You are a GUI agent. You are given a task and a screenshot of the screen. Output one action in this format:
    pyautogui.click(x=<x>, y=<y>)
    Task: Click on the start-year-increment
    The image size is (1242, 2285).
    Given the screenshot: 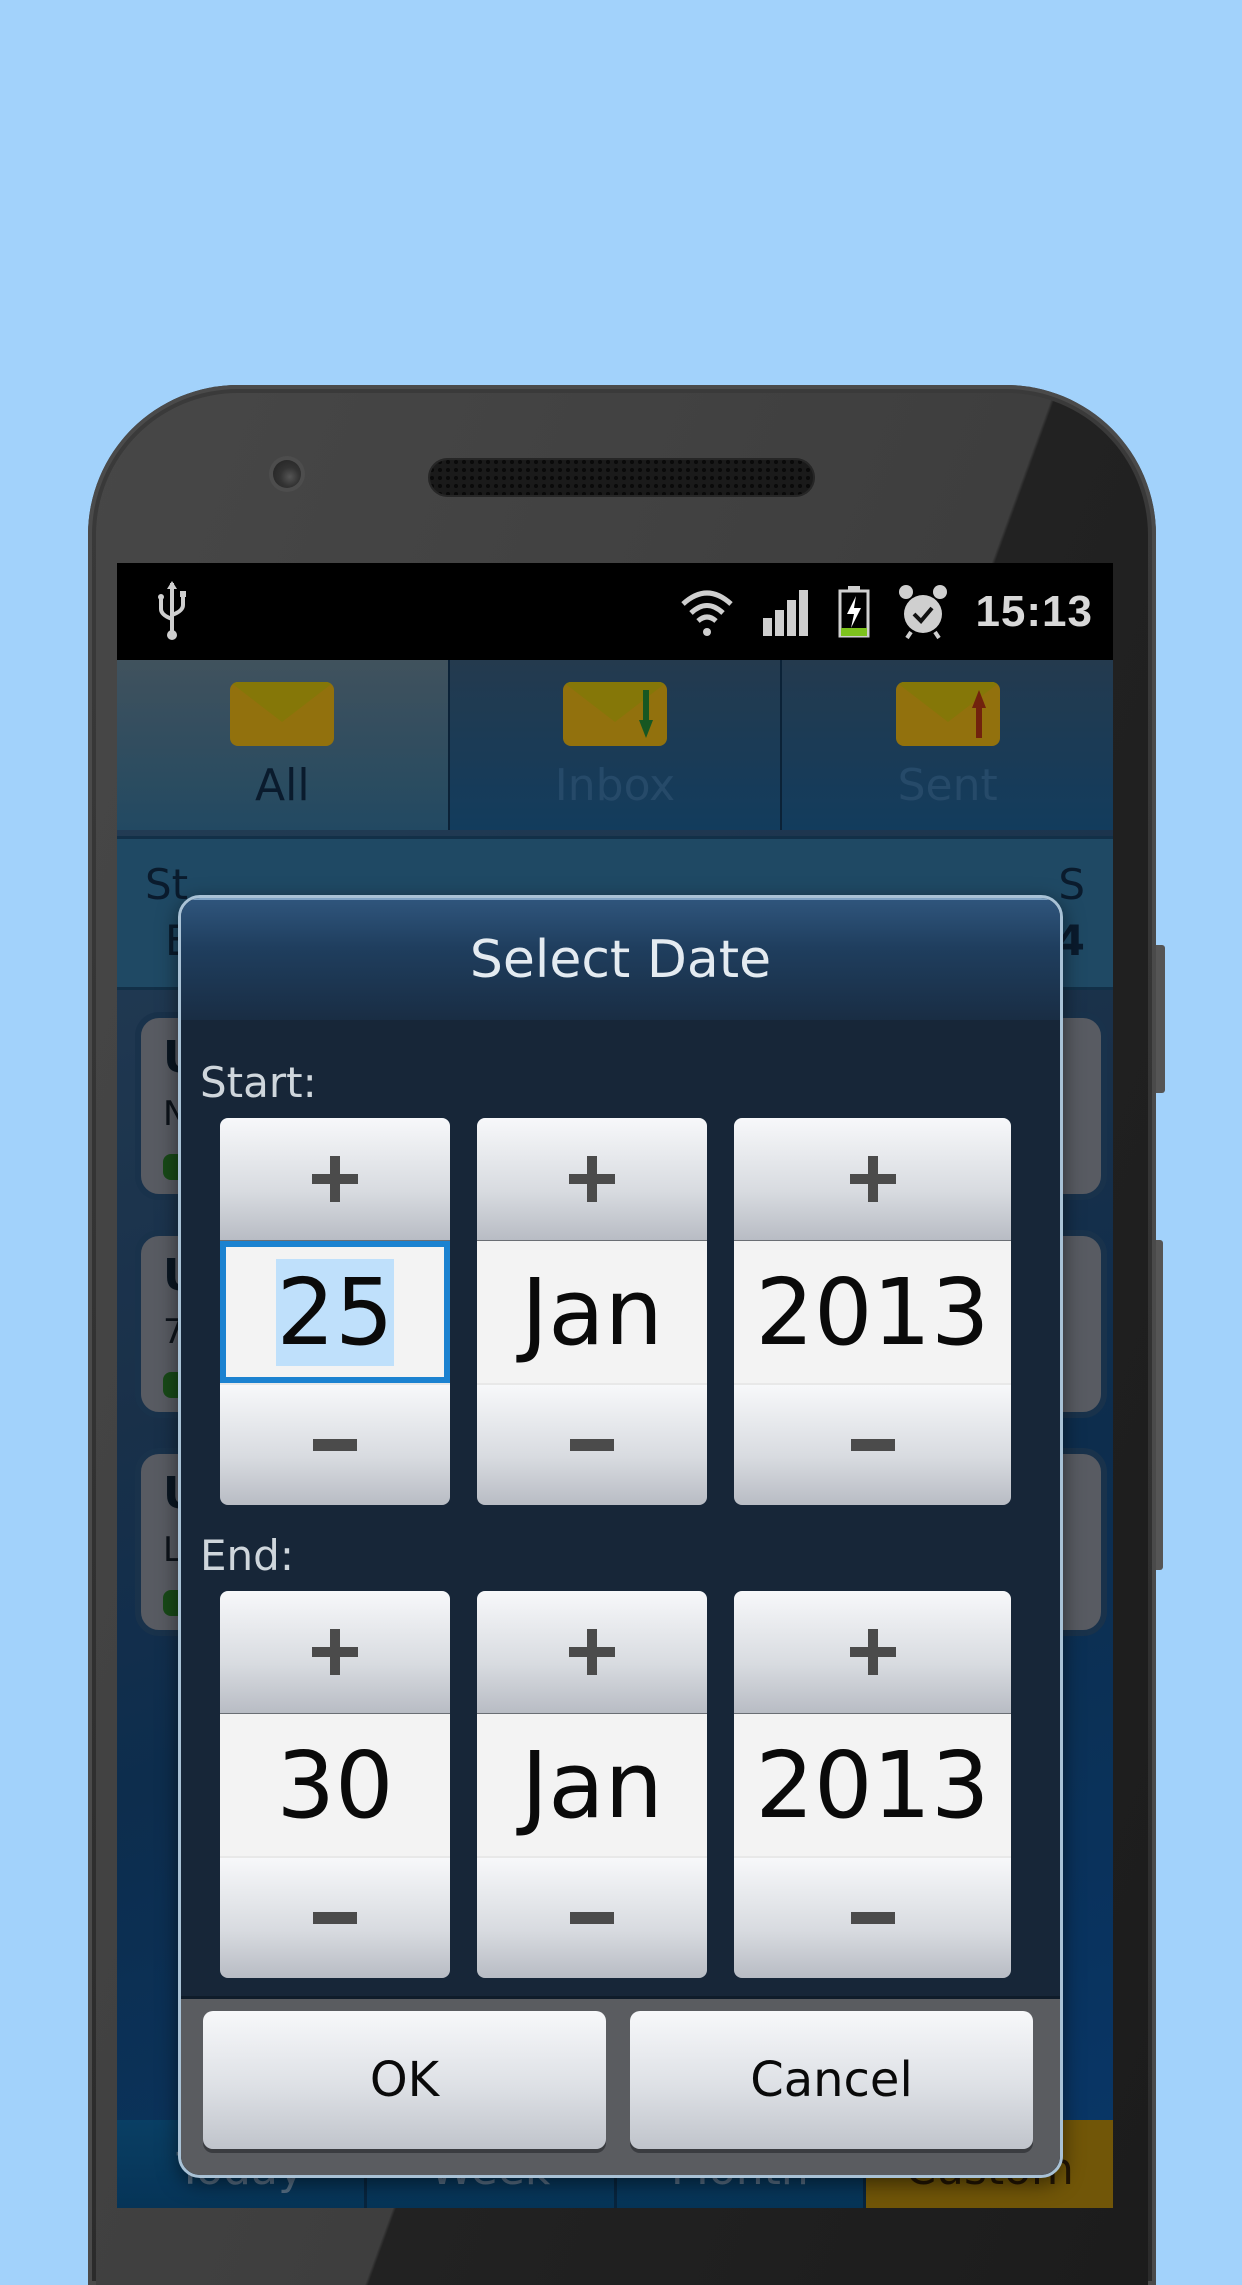 What is the action you would take?
    pyautogui.click(x=872, y=1180)
    